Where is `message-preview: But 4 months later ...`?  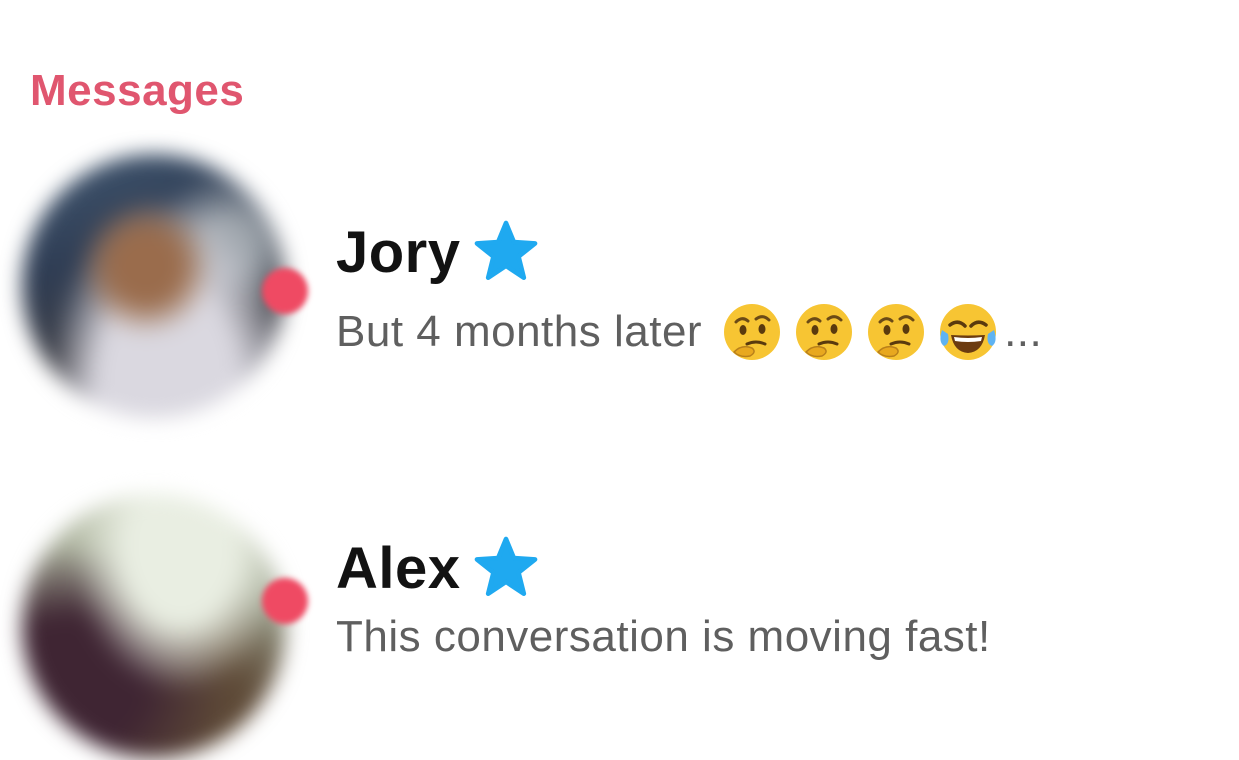
message-preview: But 4 months later ... is located at coordinates (689, 332).